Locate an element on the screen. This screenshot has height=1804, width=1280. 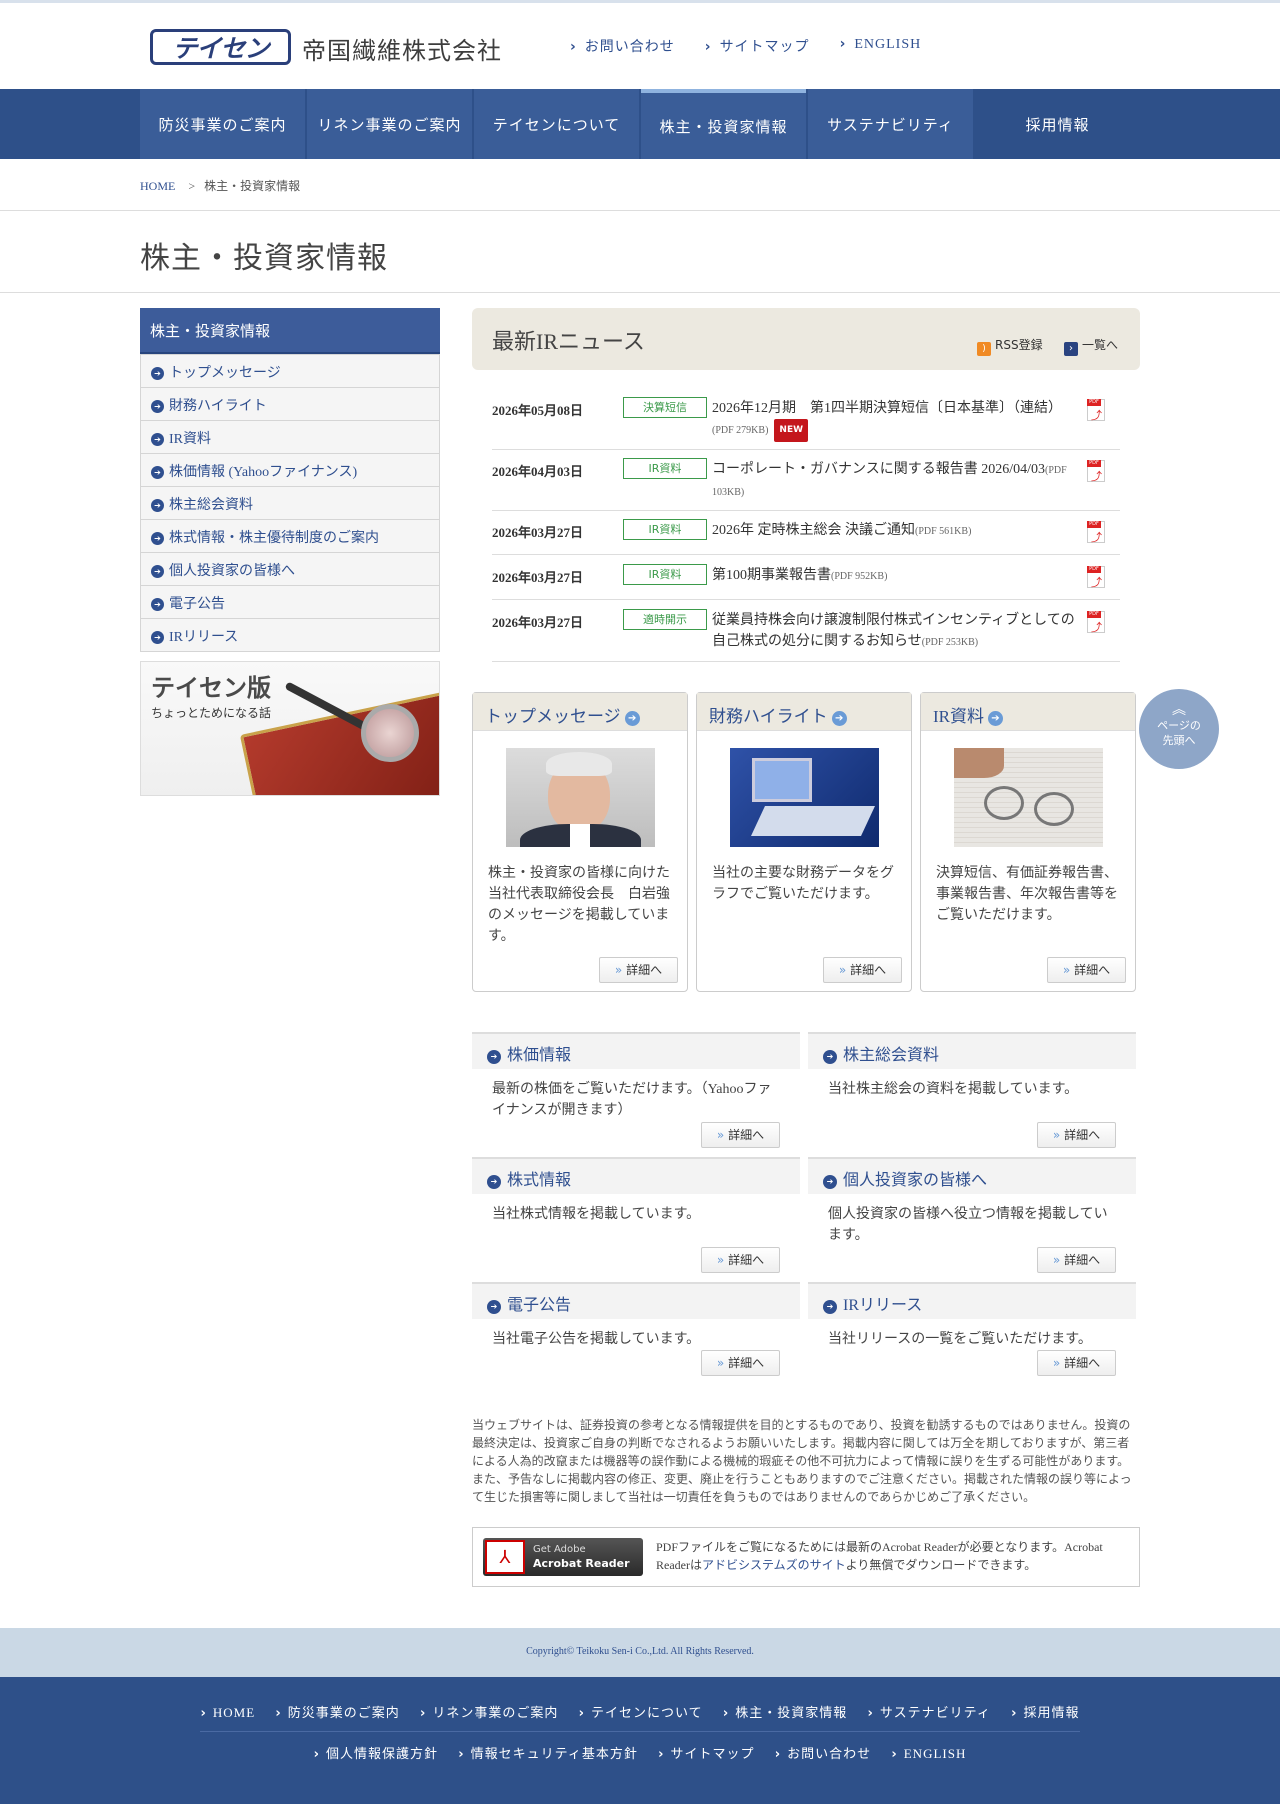
acrobat-button-line1: Get Adobe is located at coordinates (559, 1549).